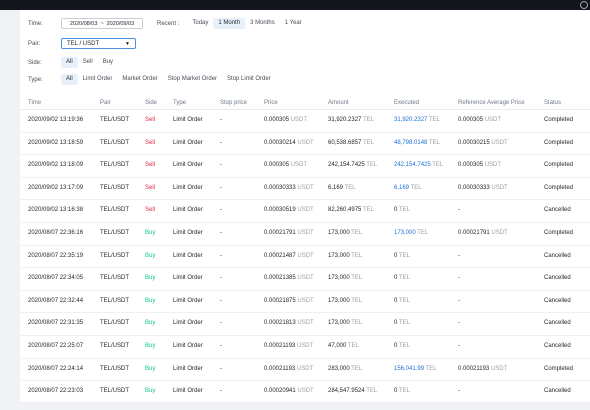 This screenshot has width=590, height=410. I want to click on amount-value: 82,260.4975, so click(345, 210).